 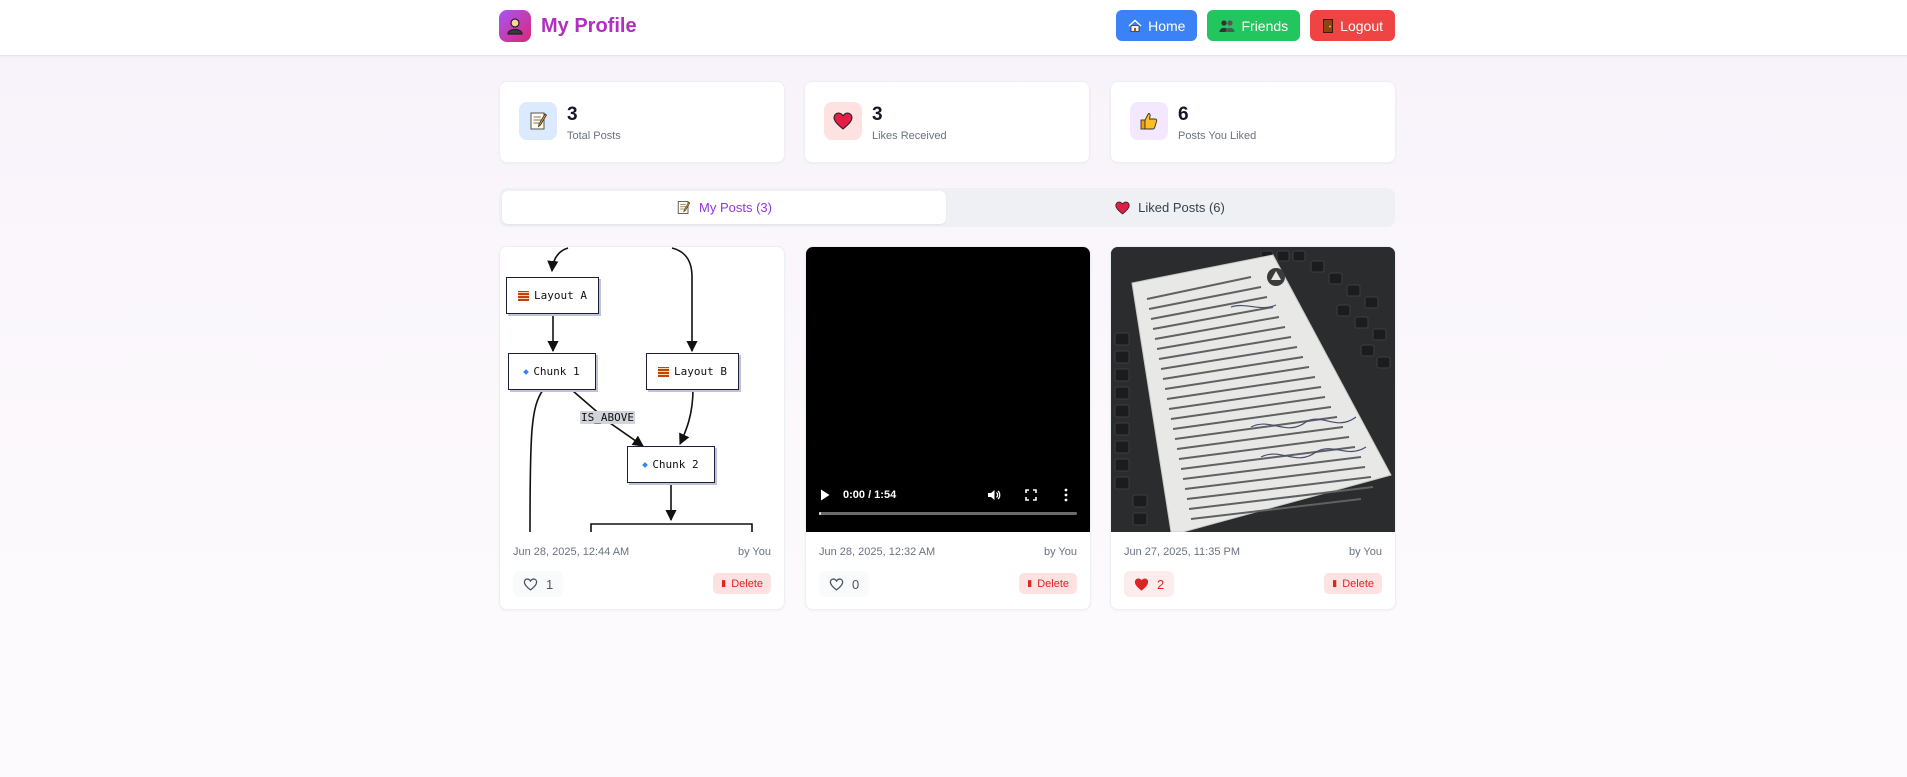 I want to click on app-header: My Profile Home Friends Logout, so click(x=953, y=28).